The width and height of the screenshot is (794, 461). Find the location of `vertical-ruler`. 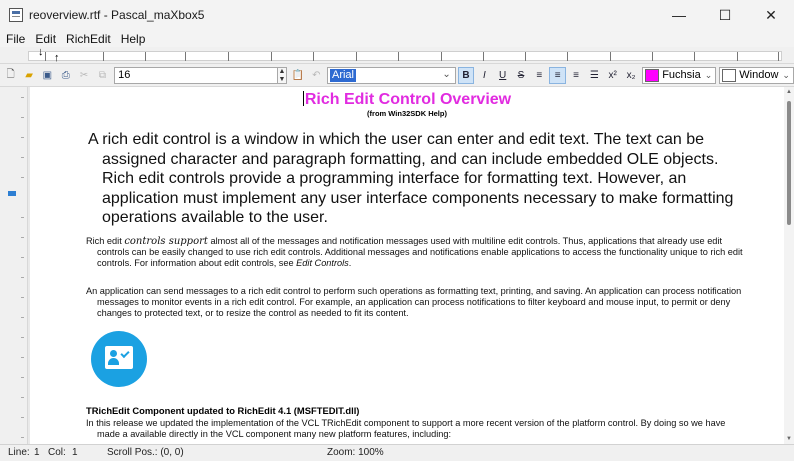

vertical-ruler is located at coordinates (14, 265).